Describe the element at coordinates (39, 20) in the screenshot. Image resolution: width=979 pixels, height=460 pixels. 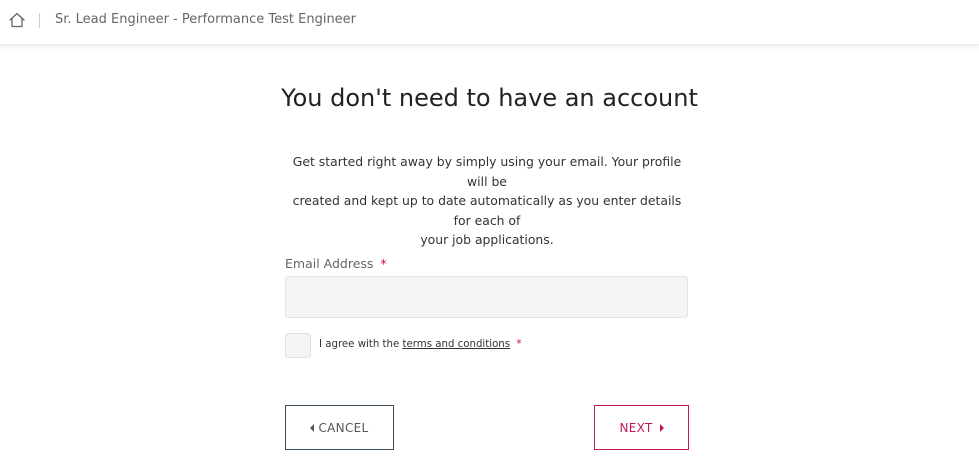
I see `breadcrumb-divider` at that location.